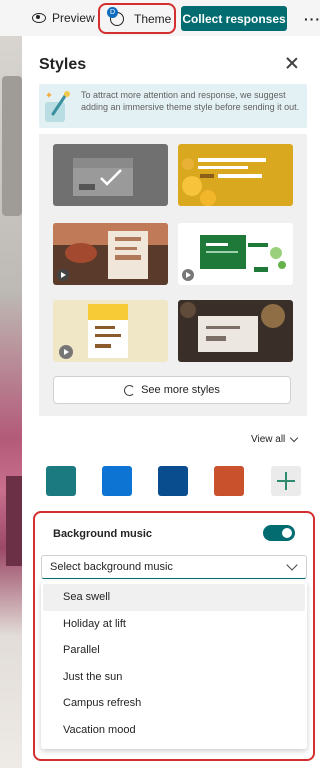 The height and width of the screenshot is (768, 320). What do you see at coordinates (268, 439) in the screenshot?
I see `view-all-label: View all` at bounding box center [268, 439].